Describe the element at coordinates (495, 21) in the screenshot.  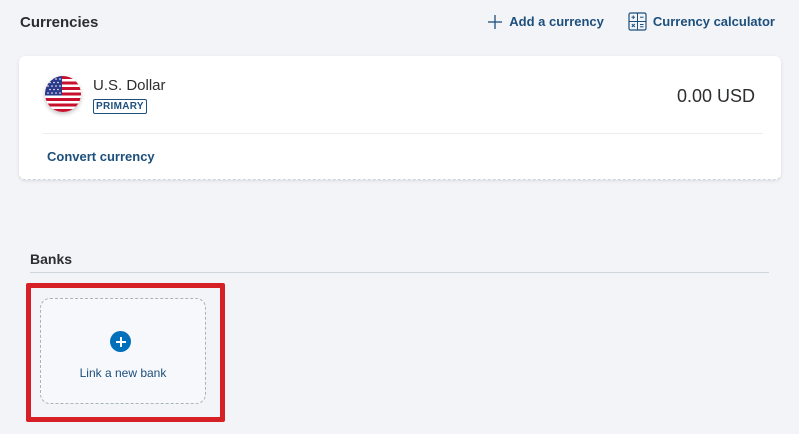
I see `plus-icon` at that location.